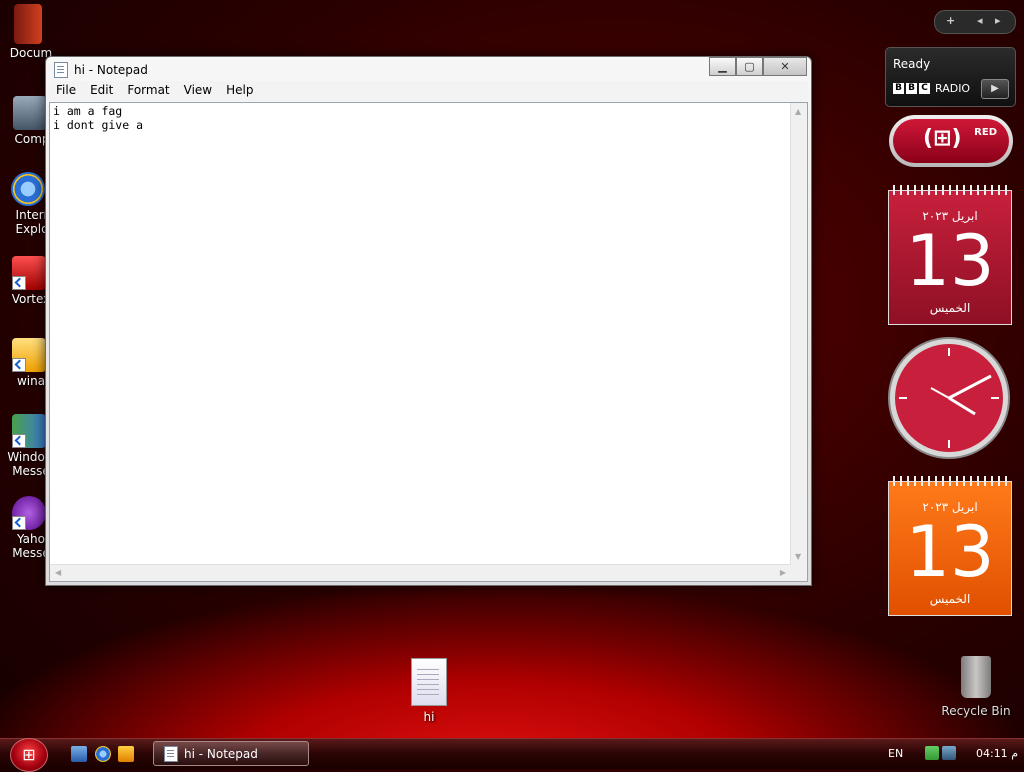  I want to click on desktop-file-hi: hi, so click(429, 691).